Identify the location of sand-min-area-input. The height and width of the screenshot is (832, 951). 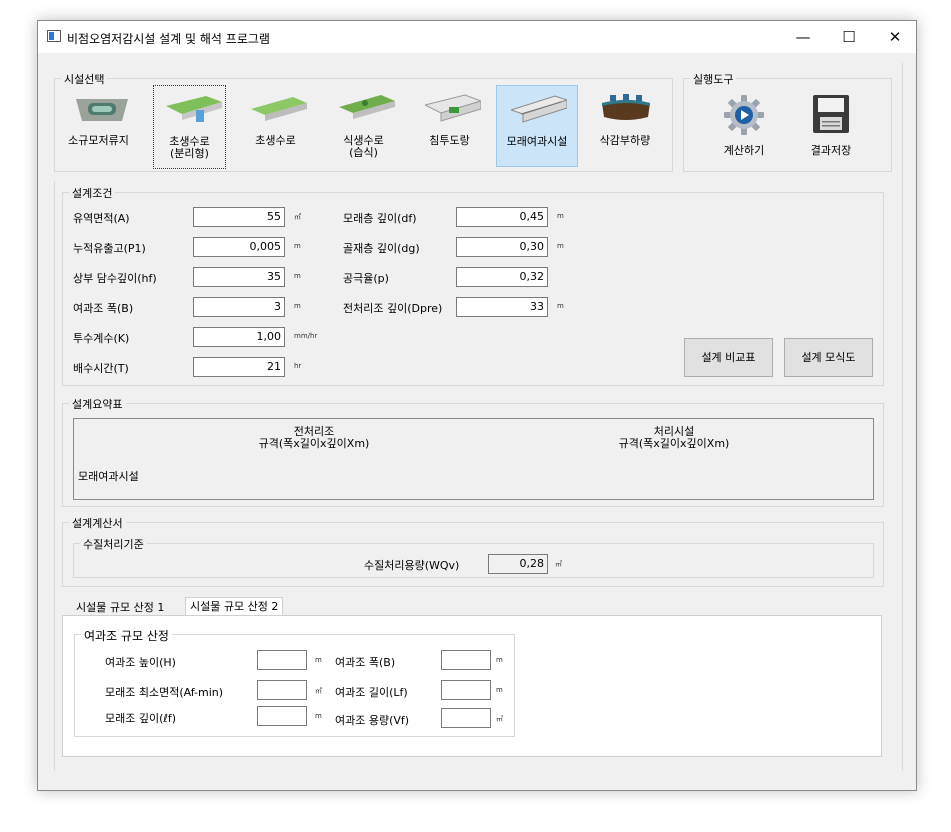
(282, 690).